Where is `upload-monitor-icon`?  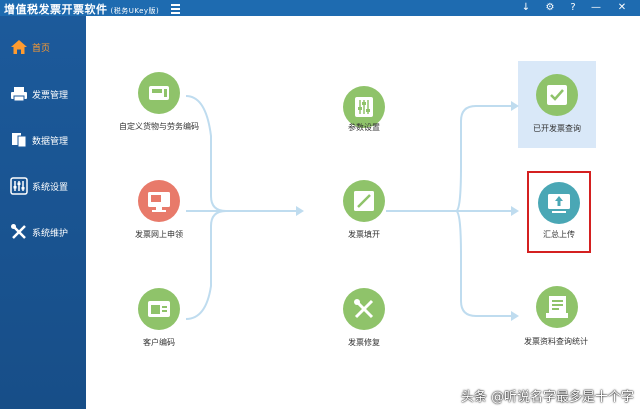
upload-monitor-icon is located at coordinates (559, 203).